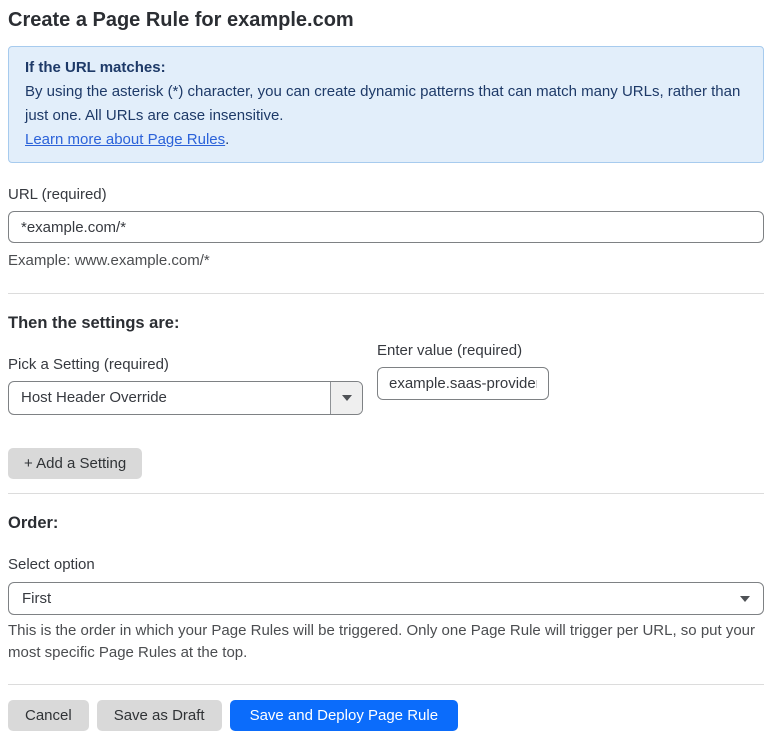  What do you see at coordinates (57, 194) in the screenshot?
I see `url-field-label: URL (required)` at bounding box center [57, 194].